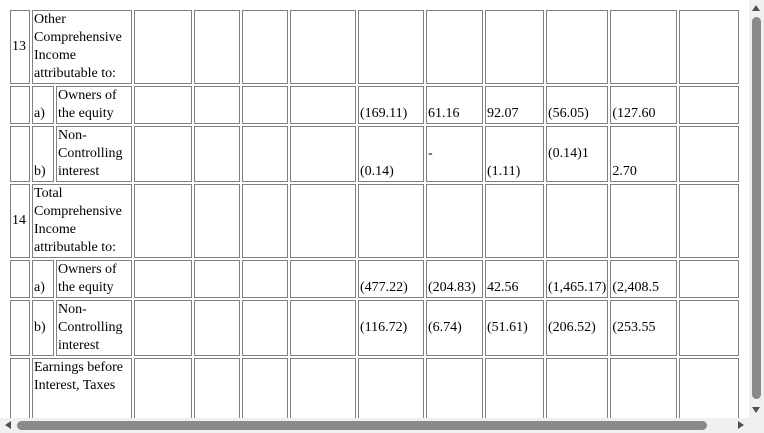 The height and width of the screenshot is (433, 764). Describe the element at coordinates (391, 105) in the screenshot. I see `value-cell: (169.11)` at that location.